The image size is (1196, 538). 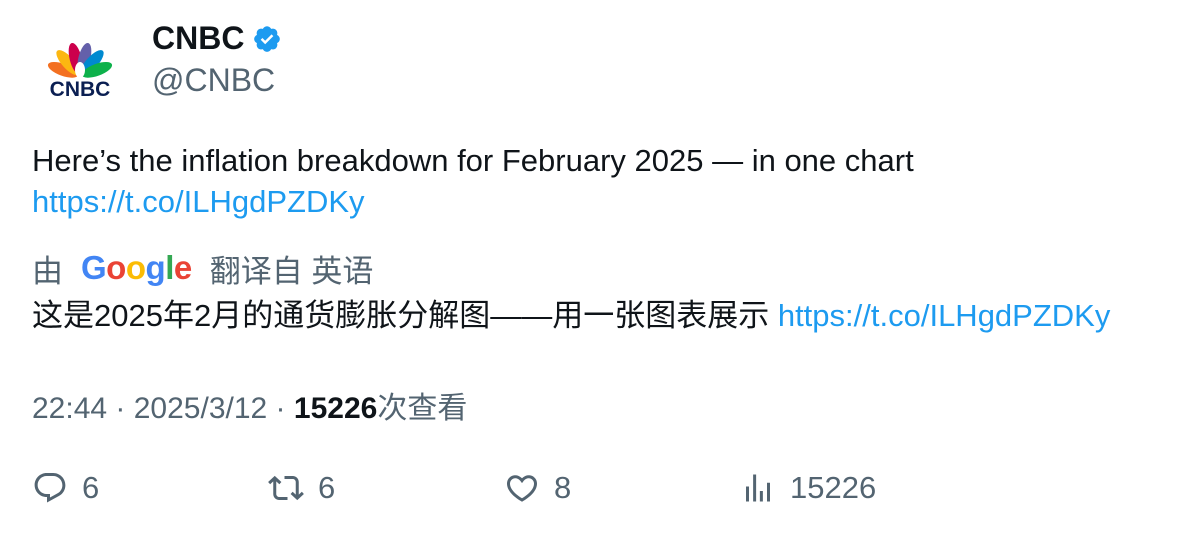 What do you see at coordinates (50, 488) in the screenshot?
I see `reply-icon` at bounding box center [50, 488].